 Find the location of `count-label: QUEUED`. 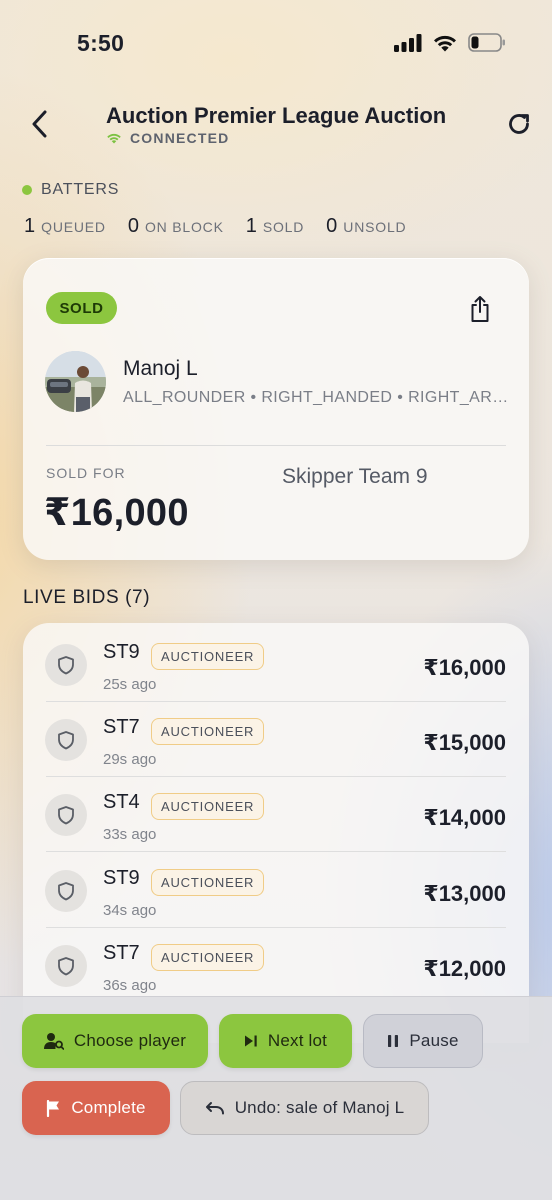

count-label: QUEUED is located at coordinates (73, 227).